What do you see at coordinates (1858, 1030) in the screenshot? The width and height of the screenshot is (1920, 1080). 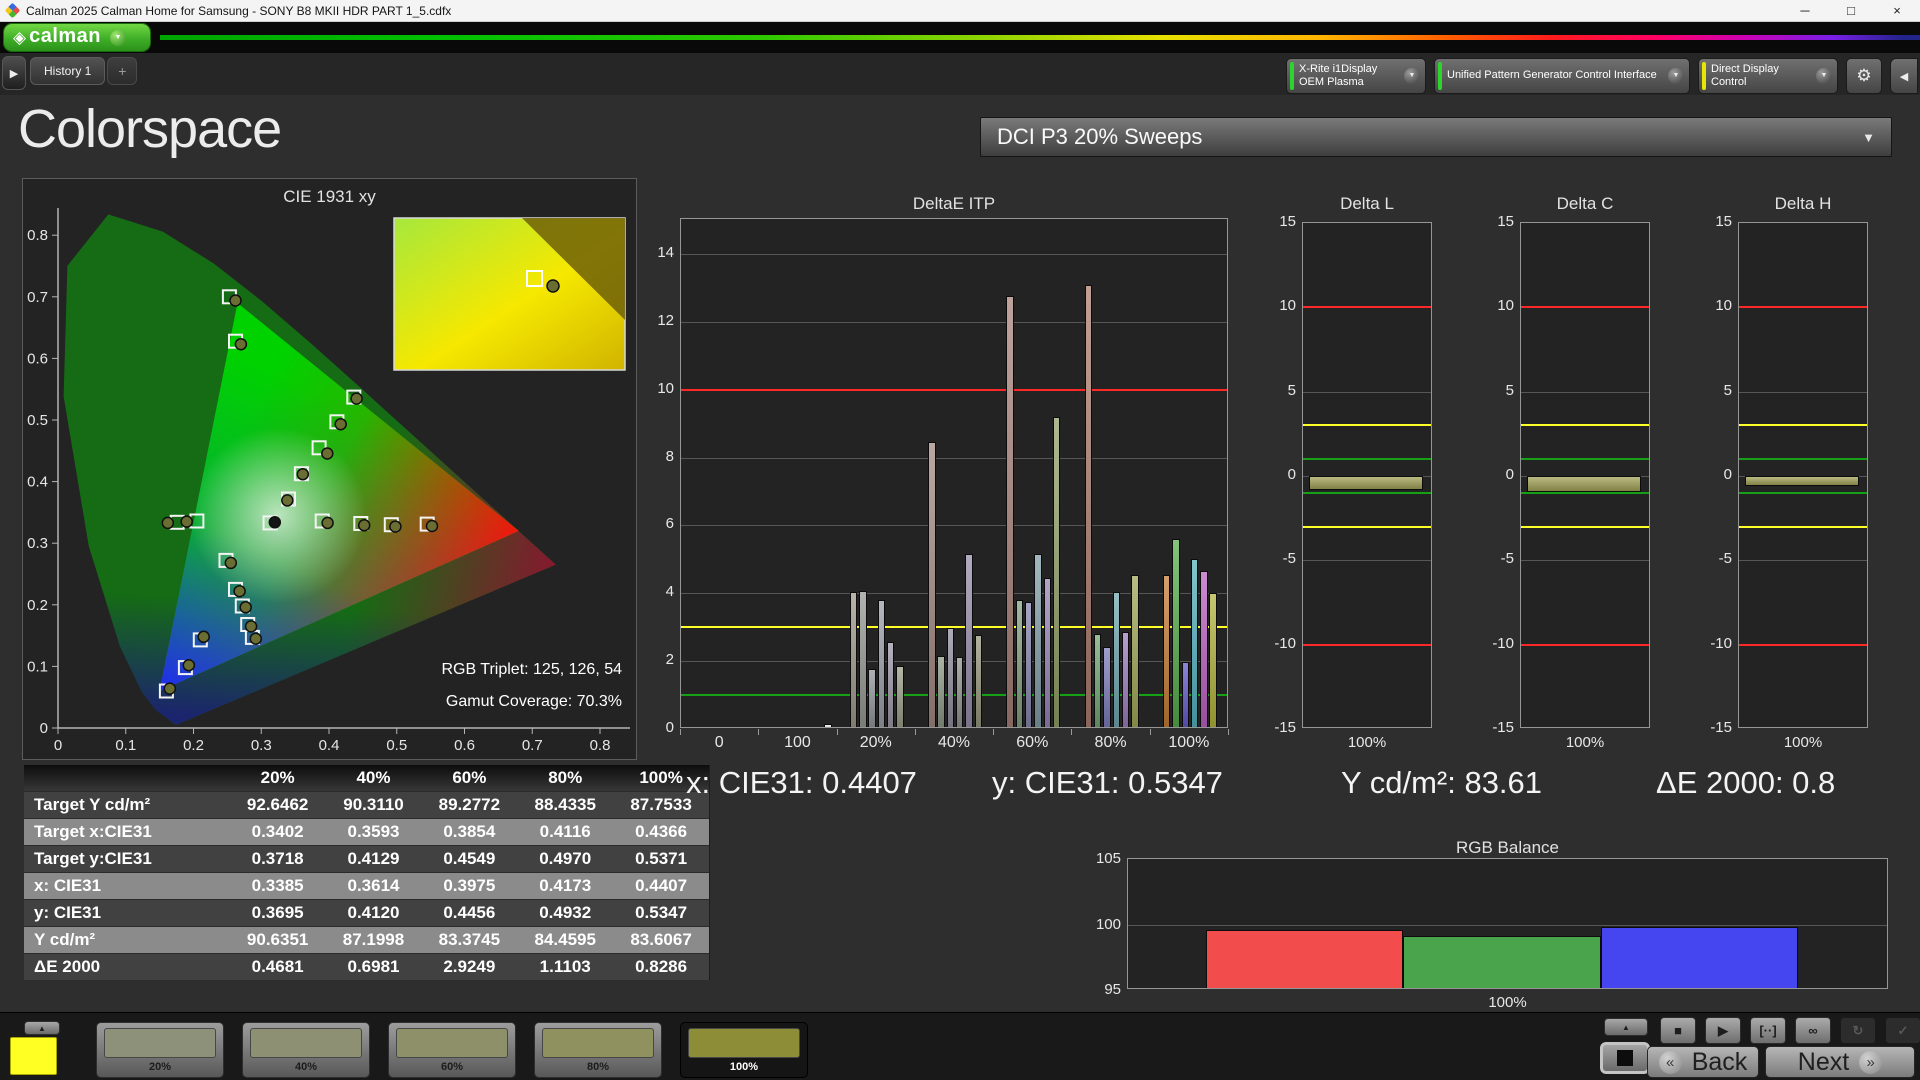 I see `refresh-icon: ↻` at bounding box center [1858, 1030].